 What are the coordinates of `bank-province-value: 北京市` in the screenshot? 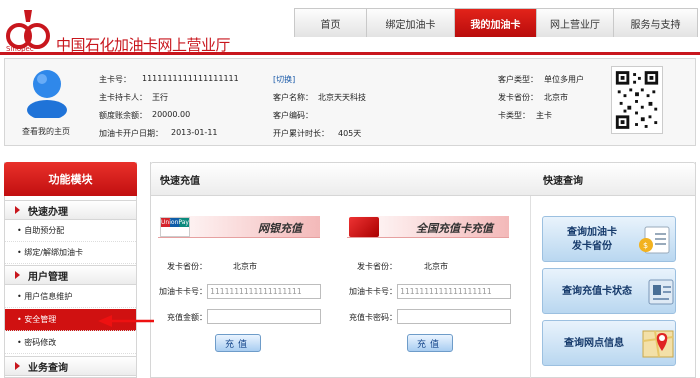 It's located at (245, 266).